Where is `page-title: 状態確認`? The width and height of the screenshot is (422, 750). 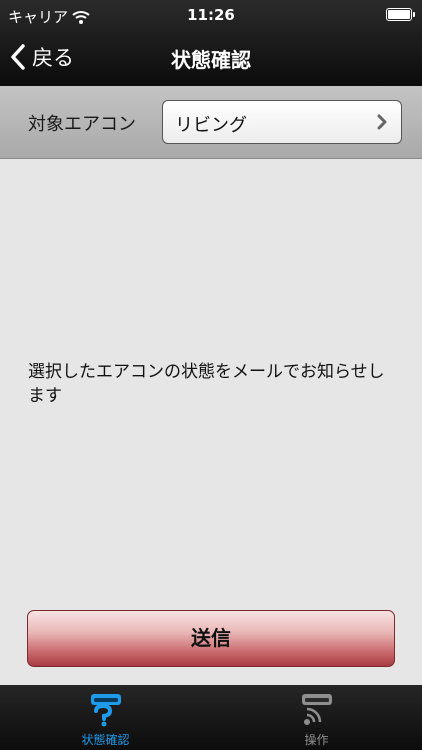
page-title: 状態確認 is located at coordinates (211, 60).